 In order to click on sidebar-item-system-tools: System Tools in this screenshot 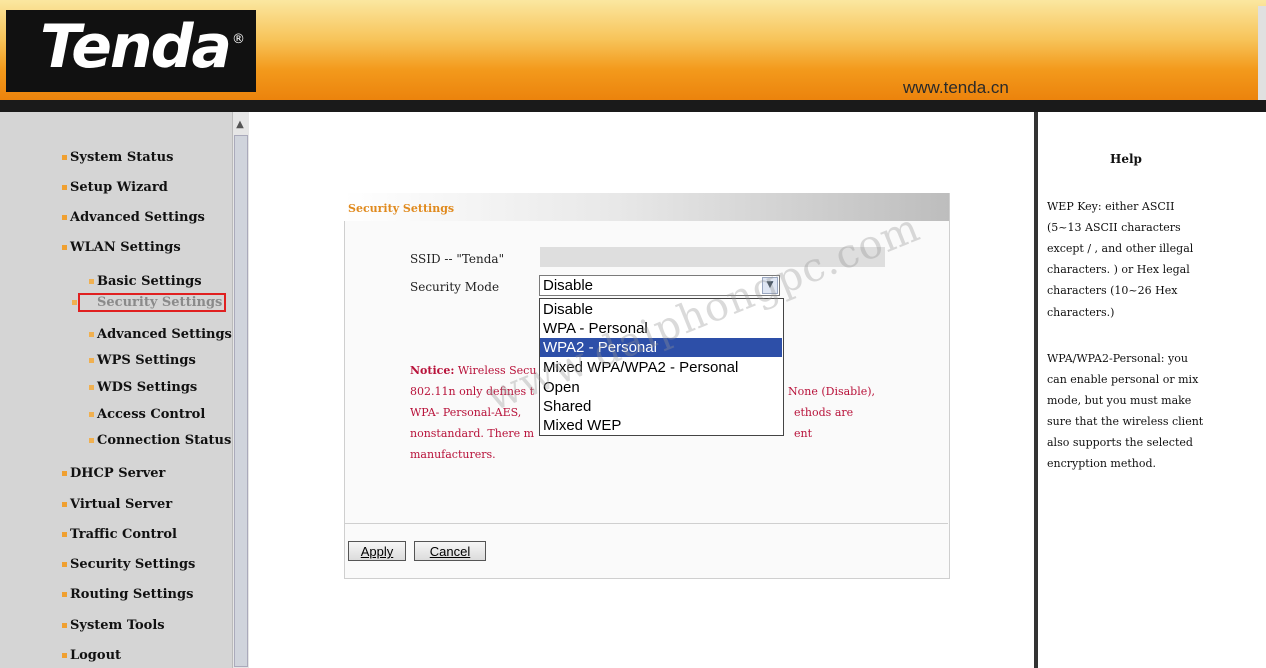, I will do `click(113, 625)`.